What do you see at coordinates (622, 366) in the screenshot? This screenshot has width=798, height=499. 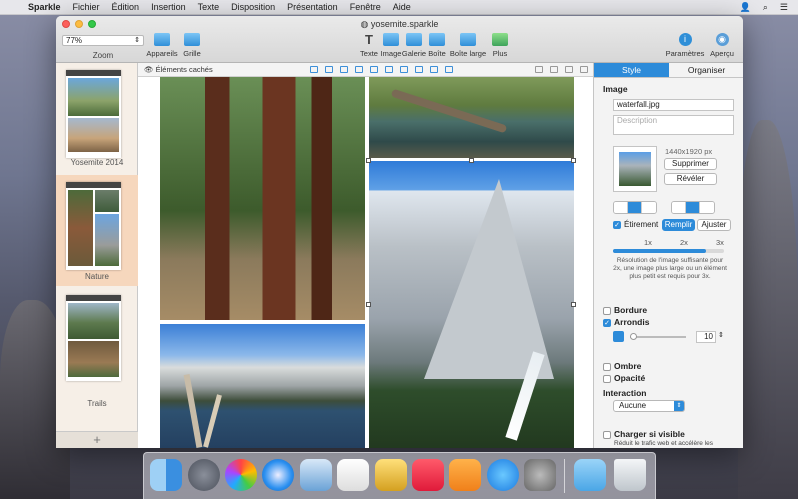 I see `ombre-checkbox: Ombre` at bounding box center [622, 366].